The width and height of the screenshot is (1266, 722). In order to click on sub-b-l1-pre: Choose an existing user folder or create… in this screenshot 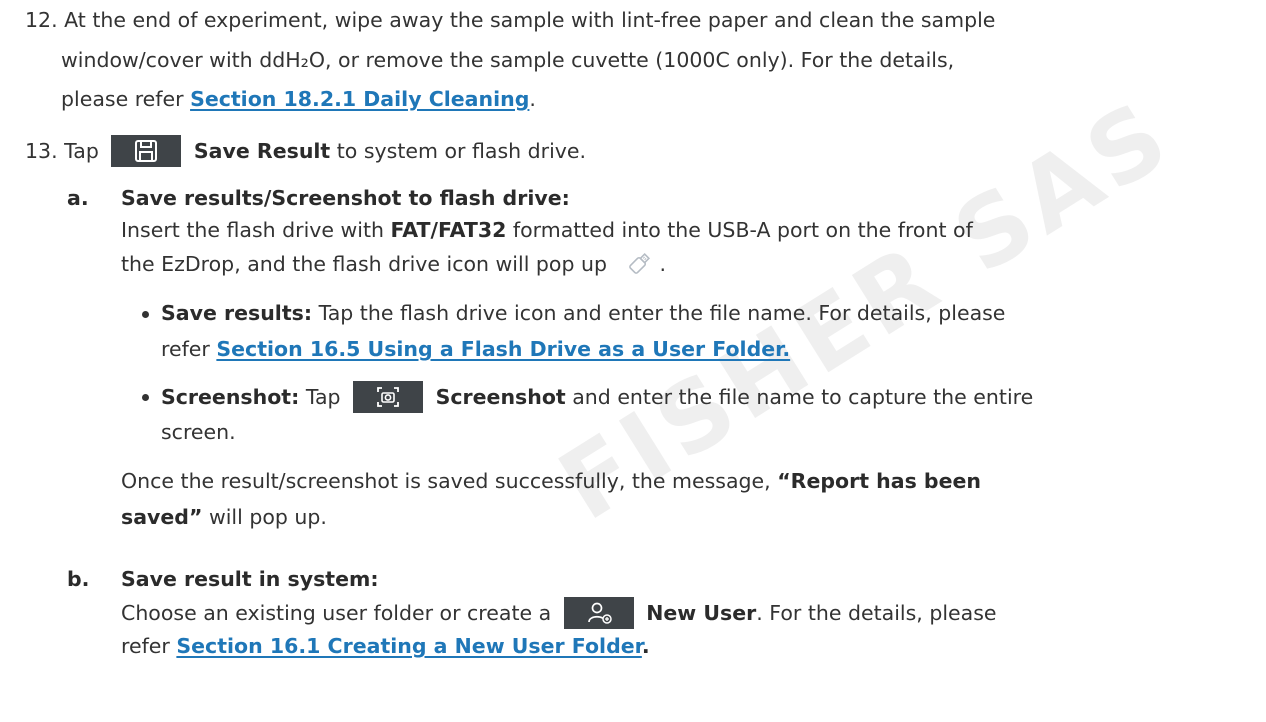, I will do `click(336, 613)`.